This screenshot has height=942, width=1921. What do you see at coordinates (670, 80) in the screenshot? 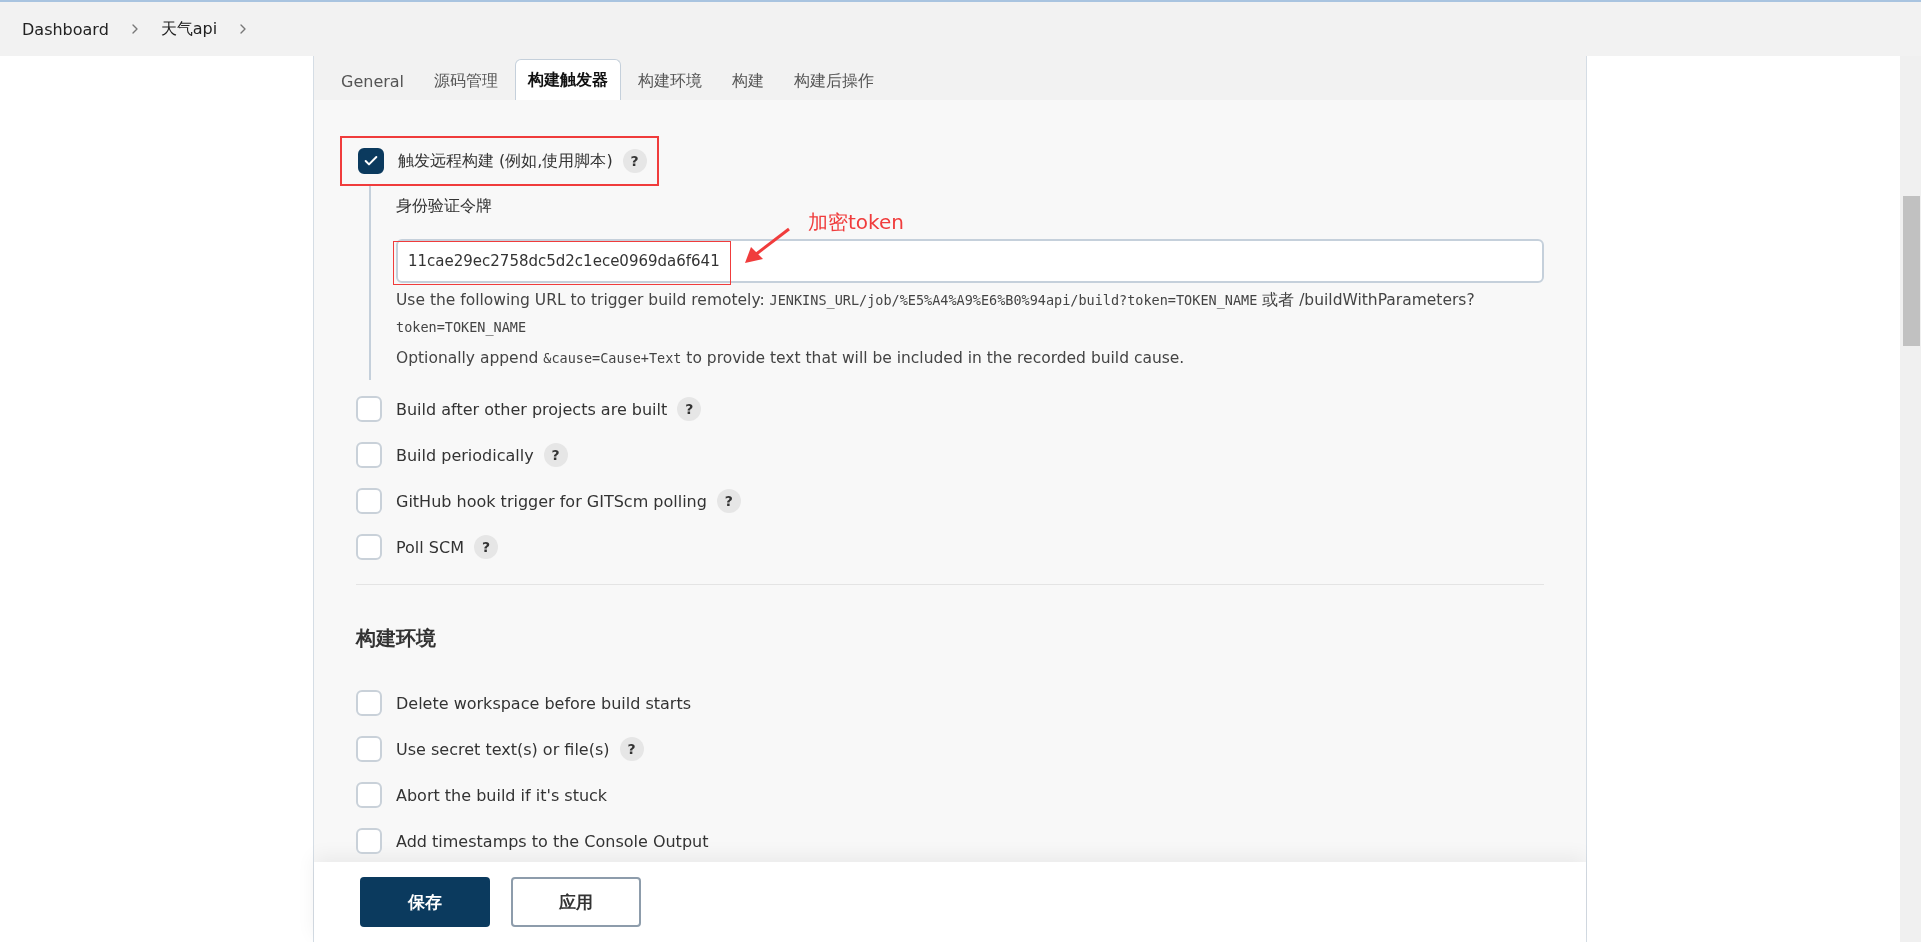
I see `tab: 构建环境` at bounding box center [670, 80].